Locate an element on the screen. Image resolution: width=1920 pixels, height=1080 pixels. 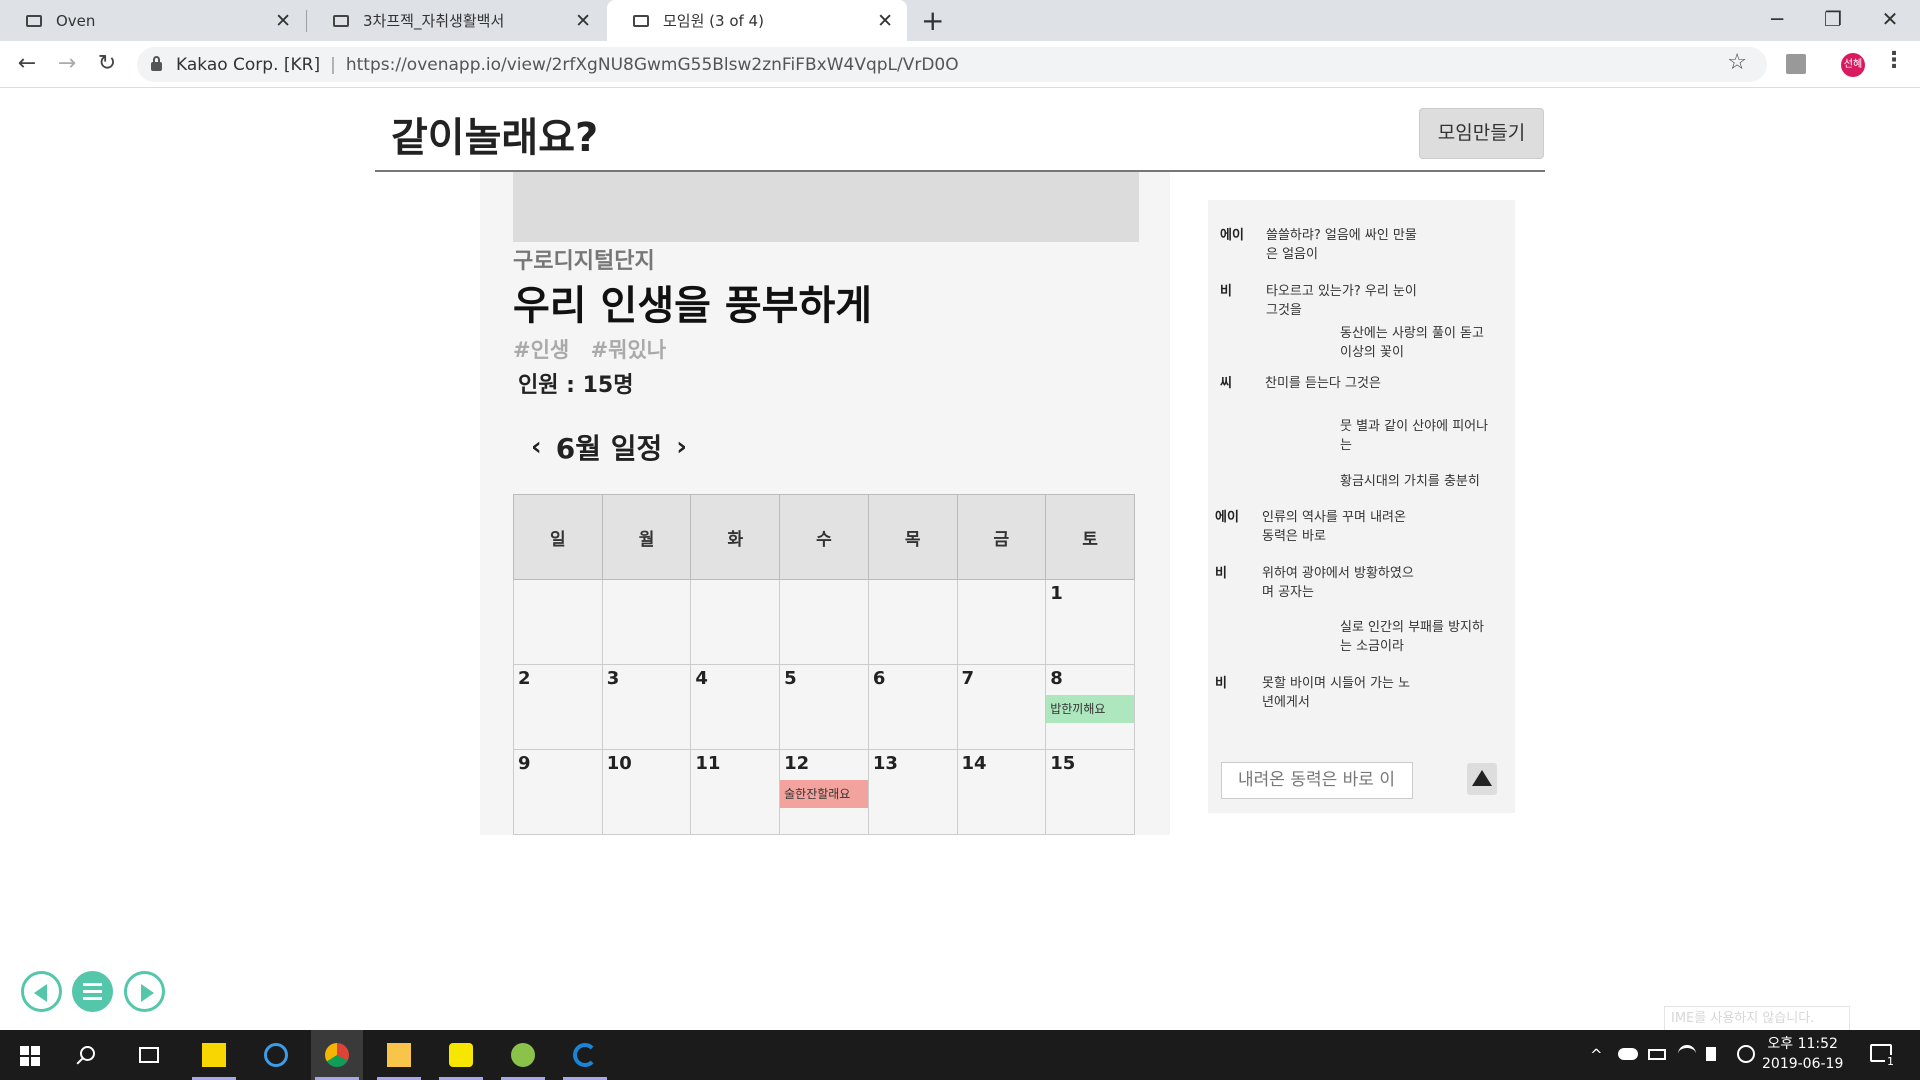
tab-jachwi: 3차프젝_자취생활백서 ✕ is located at coordinates (456, 20).